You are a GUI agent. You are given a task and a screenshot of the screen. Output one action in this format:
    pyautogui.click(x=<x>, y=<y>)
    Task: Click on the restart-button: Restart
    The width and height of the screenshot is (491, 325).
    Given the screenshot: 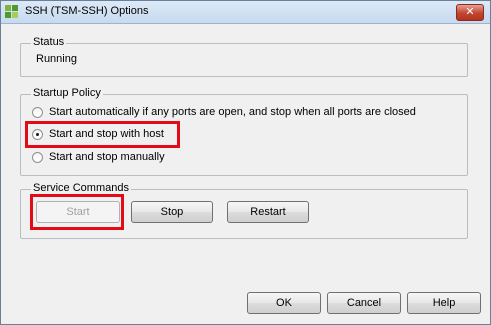 What is the action you would take?
    pyautogui.click(x=268, y=212)
    